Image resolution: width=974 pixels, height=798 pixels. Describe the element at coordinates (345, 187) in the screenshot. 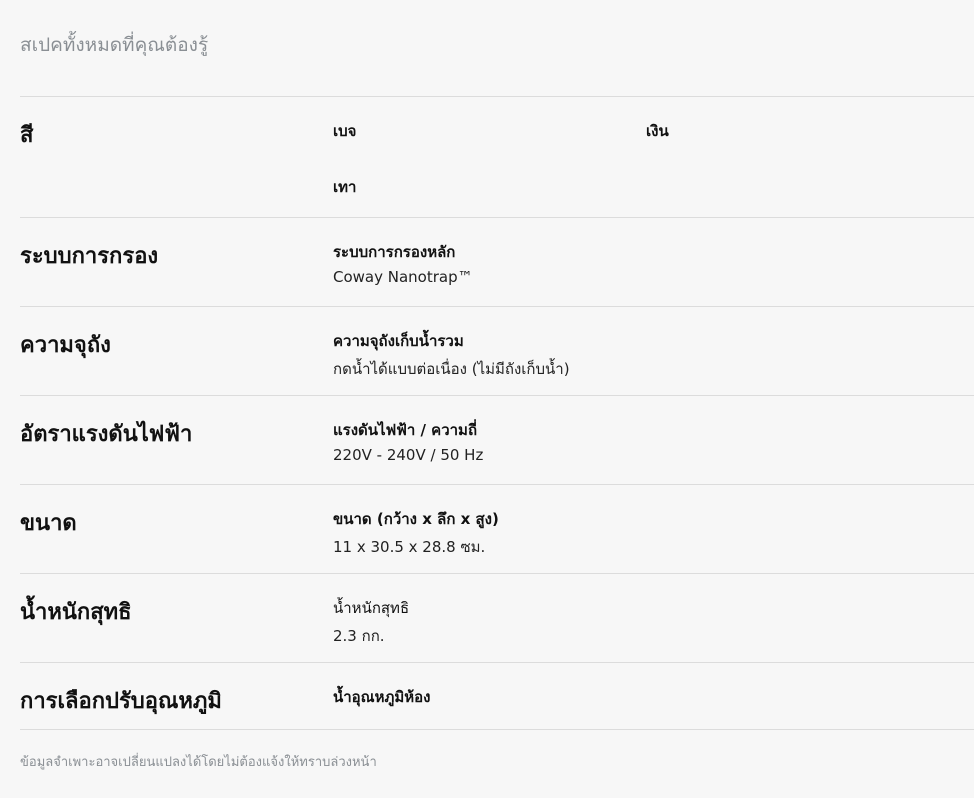

I see `color-option-gray: เทา` at that location.